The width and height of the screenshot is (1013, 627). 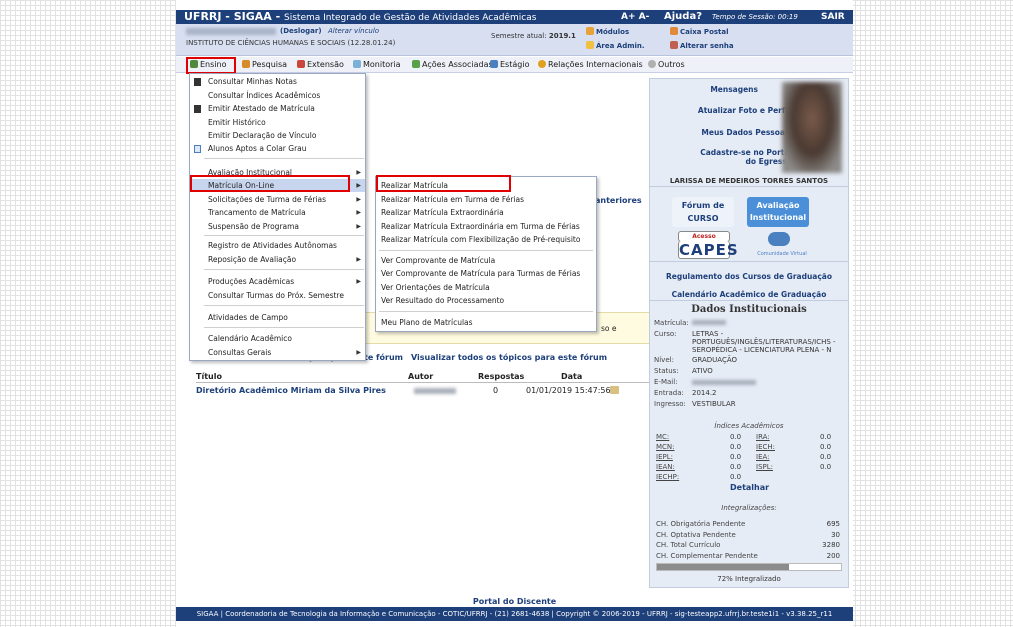 What do you see at coordinates (734, 89) in the screenshot?
I see `messages-link: Mensagens` at bounding box center [734, 89].